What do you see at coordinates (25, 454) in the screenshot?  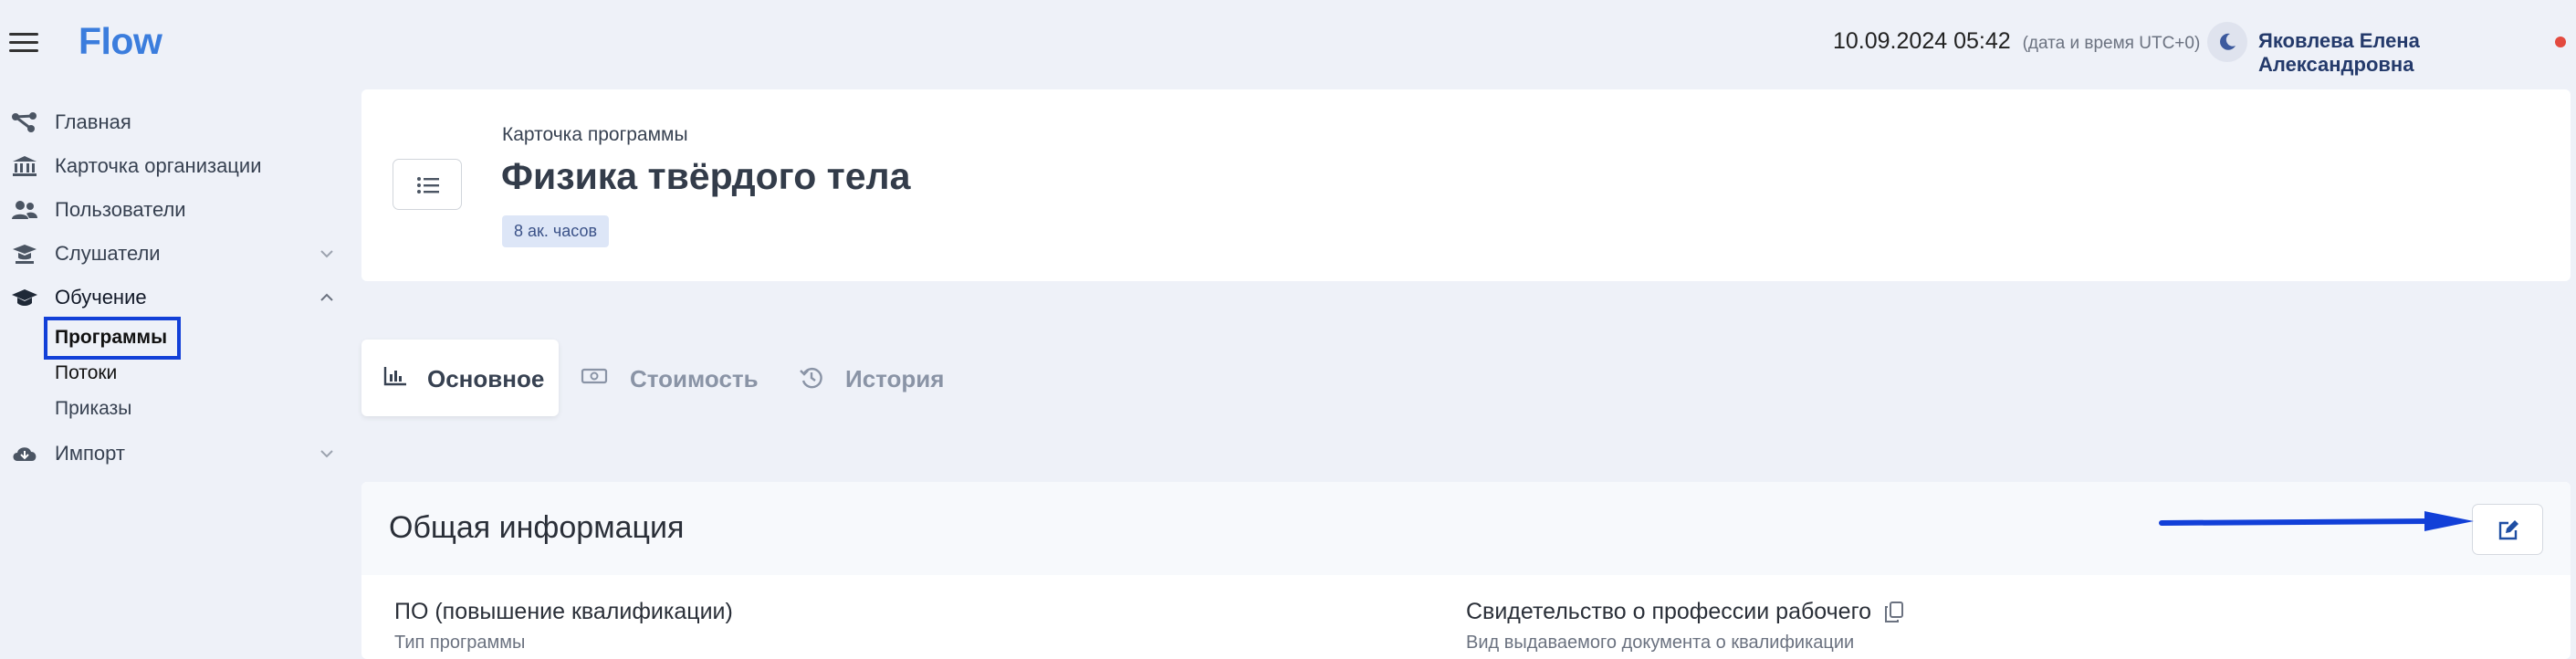 I see `cloud-download-icon` at bounding box center [25, 454].